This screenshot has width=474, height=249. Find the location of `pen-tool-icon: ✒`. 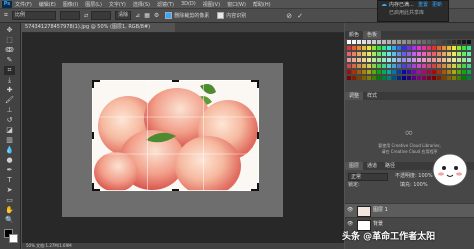

pen-tool-icon: ✒ is located at coordinates (9, 170).